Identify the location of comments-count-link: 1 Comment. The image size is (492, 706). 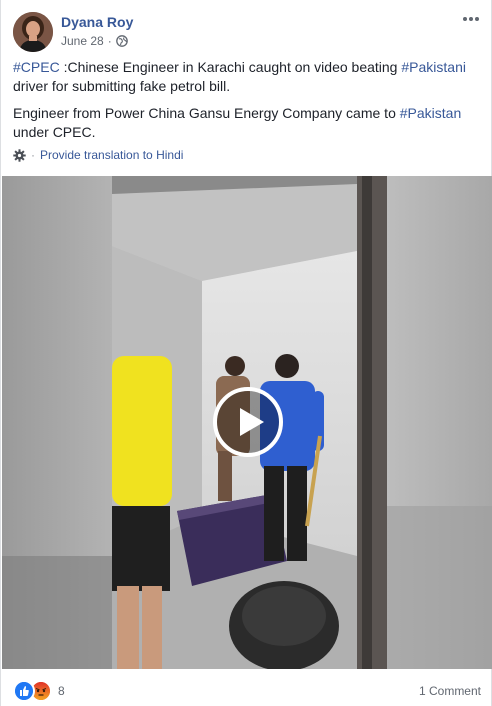
(450, 691).